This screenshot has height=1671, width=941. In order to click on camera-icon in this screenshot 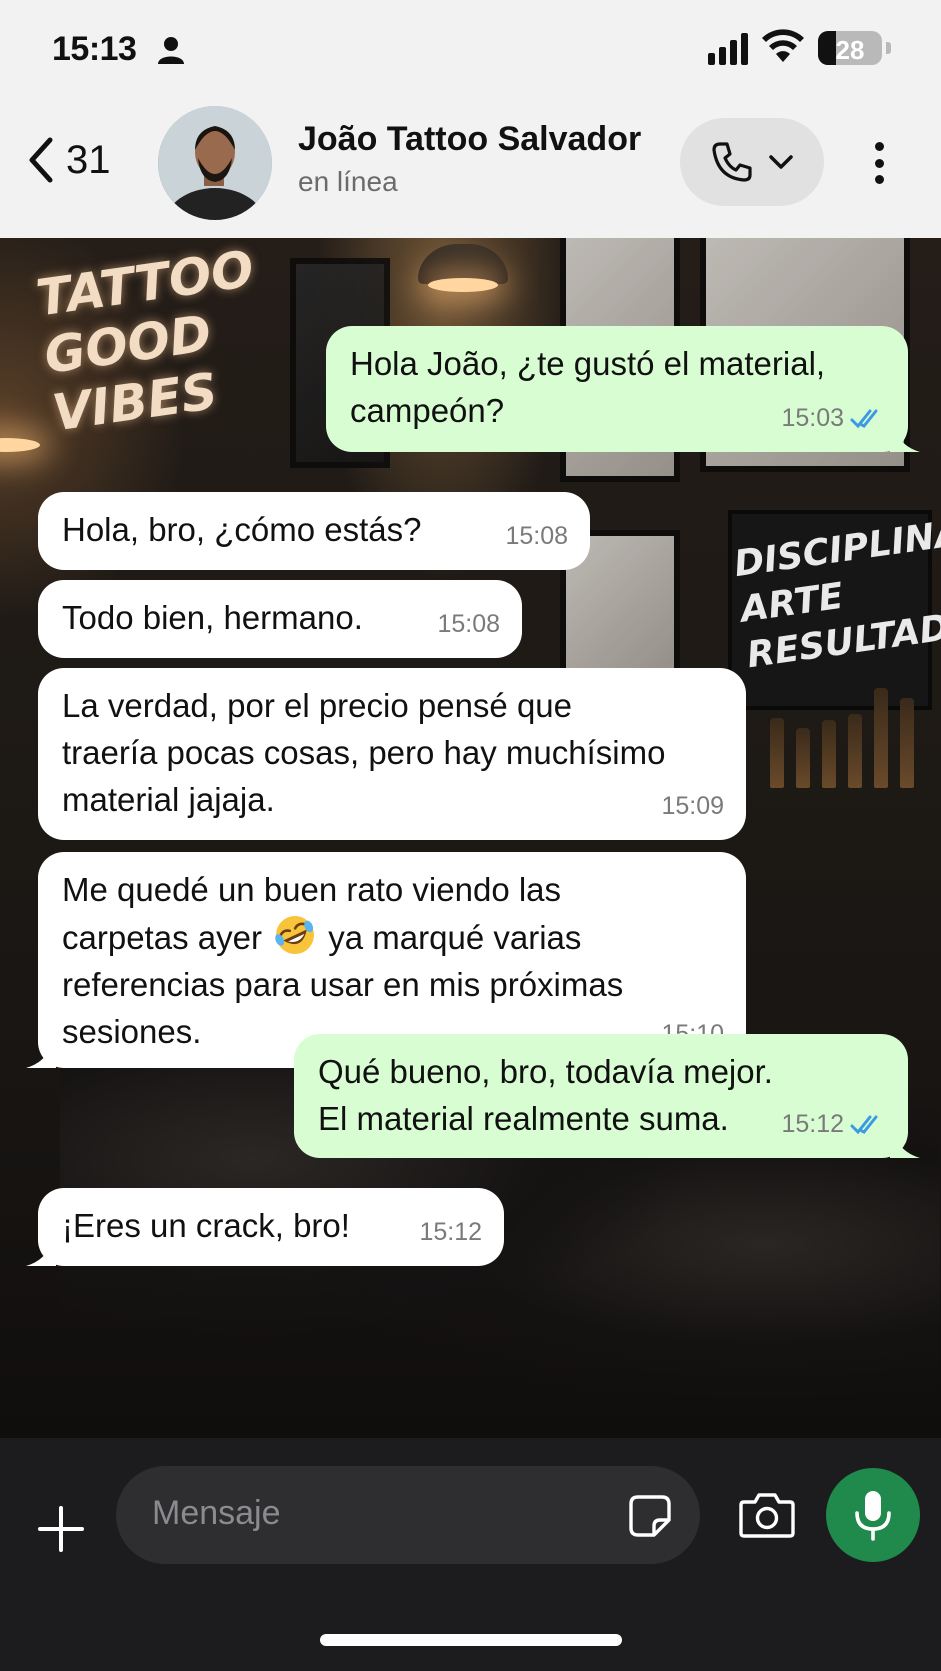, I will do `click(767, 1515)`.